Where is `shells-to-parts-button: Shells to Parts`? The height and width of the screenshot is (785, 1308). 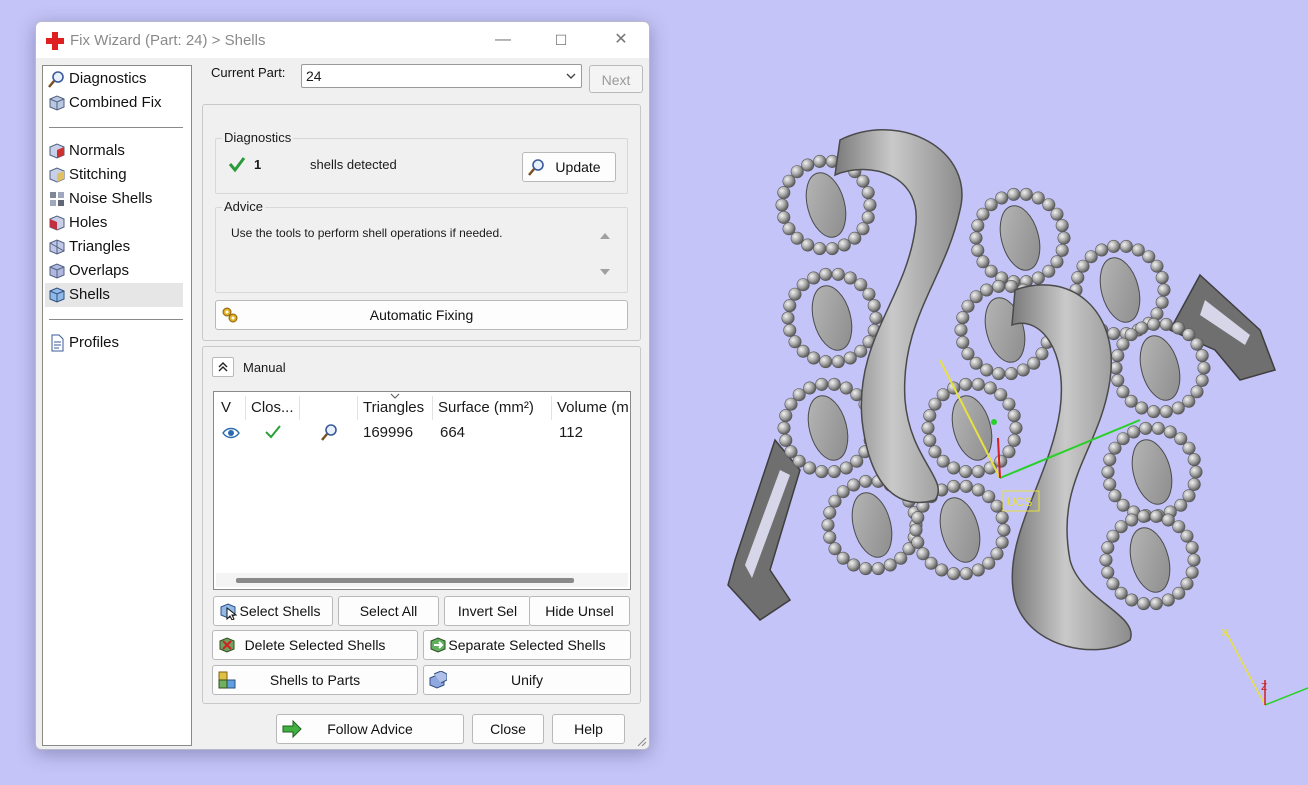 shells-to-parts-button: Shells to Parts is located at coordinates (315, 680).